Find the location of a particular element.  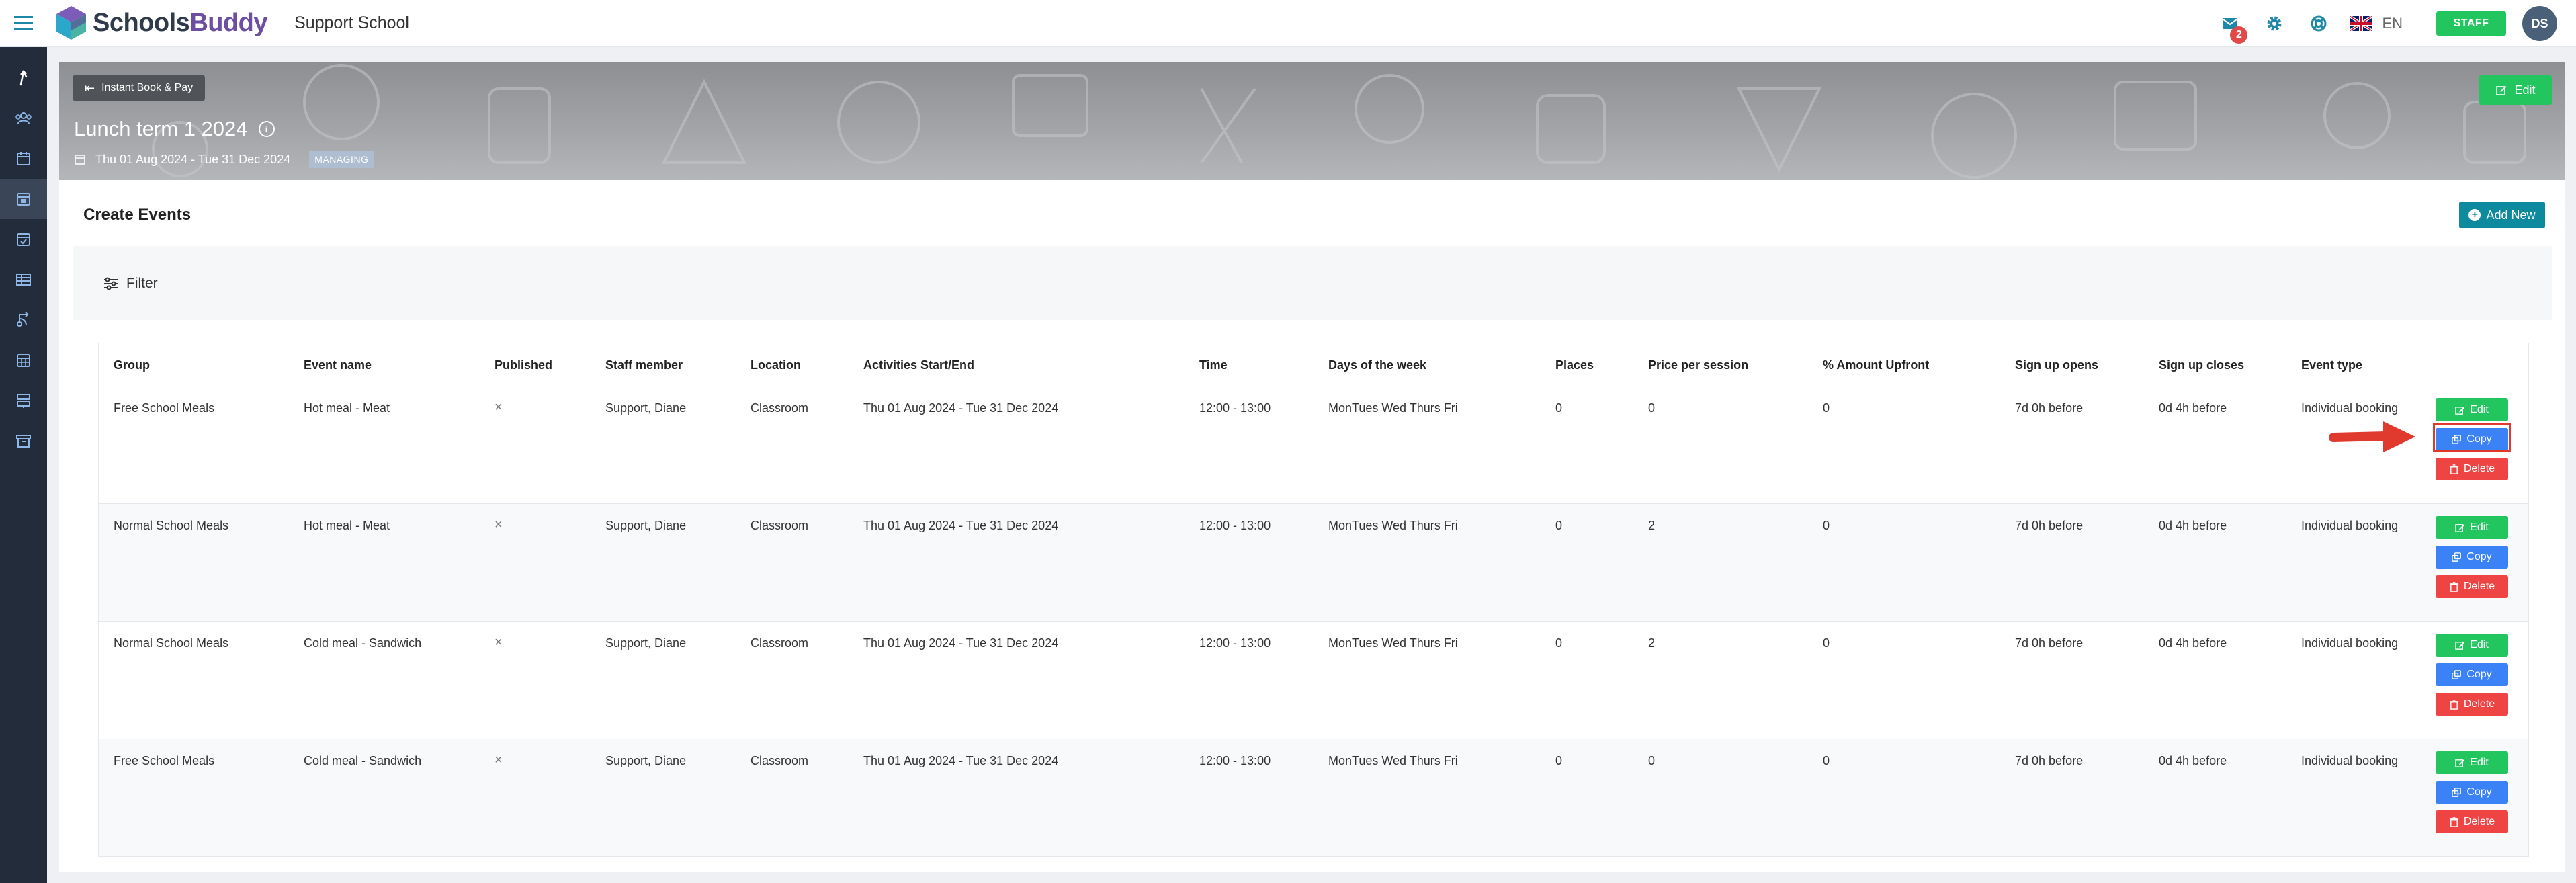

logo: SchoolsBuddy is located at coordinates (161, 23).